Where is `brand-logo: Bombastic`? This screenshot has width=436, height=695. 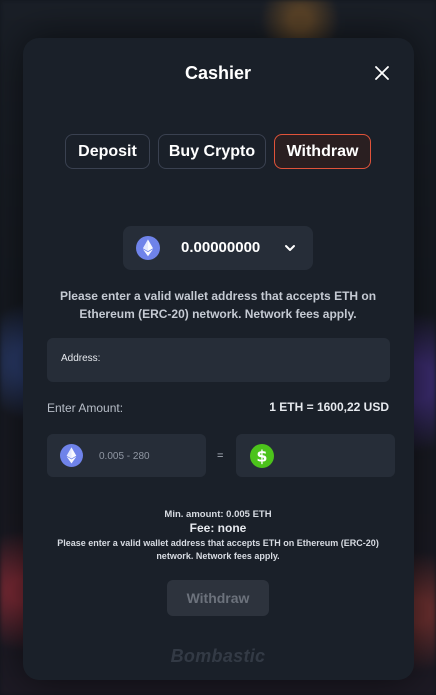 brand-logo: Bombastic is located at coordinates (218, 656).